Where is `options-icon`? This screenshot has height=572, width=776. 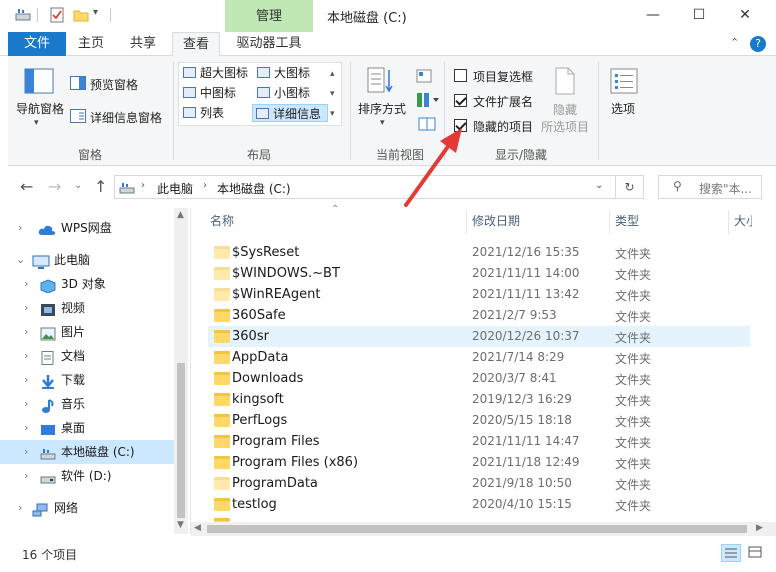 options-icon is located at coordinates (624, 82).